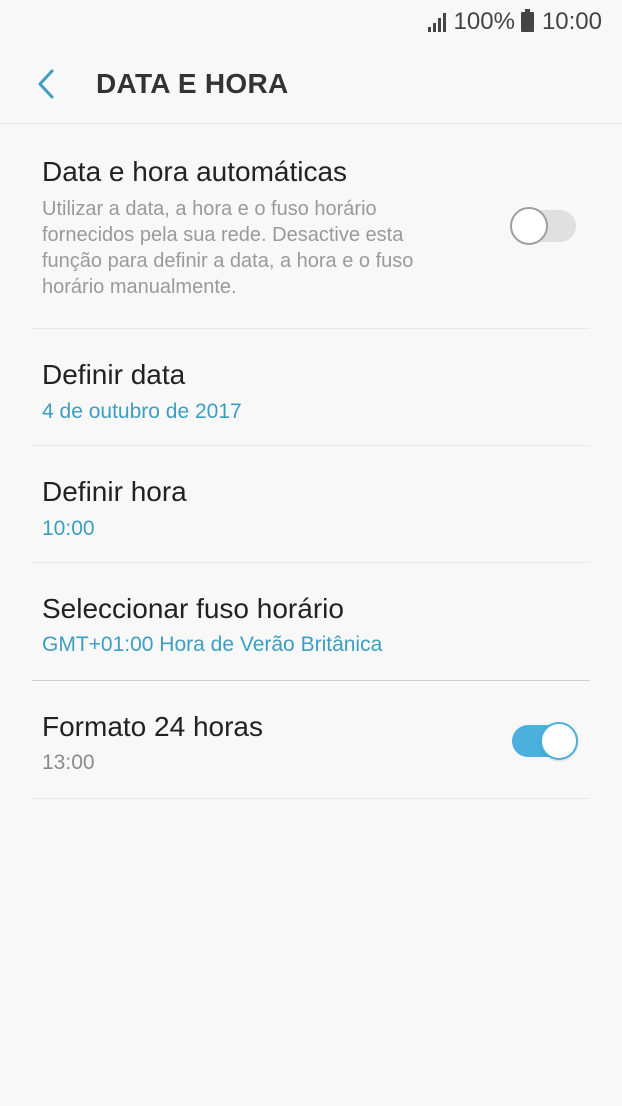 Image resolution: width=622 pixels, height=1106 pixels. What do you see at coordinates (311, 504) in the screenshot?
I see `set-time-row: Definir hora 10:00` at bounding box center [311, 504].